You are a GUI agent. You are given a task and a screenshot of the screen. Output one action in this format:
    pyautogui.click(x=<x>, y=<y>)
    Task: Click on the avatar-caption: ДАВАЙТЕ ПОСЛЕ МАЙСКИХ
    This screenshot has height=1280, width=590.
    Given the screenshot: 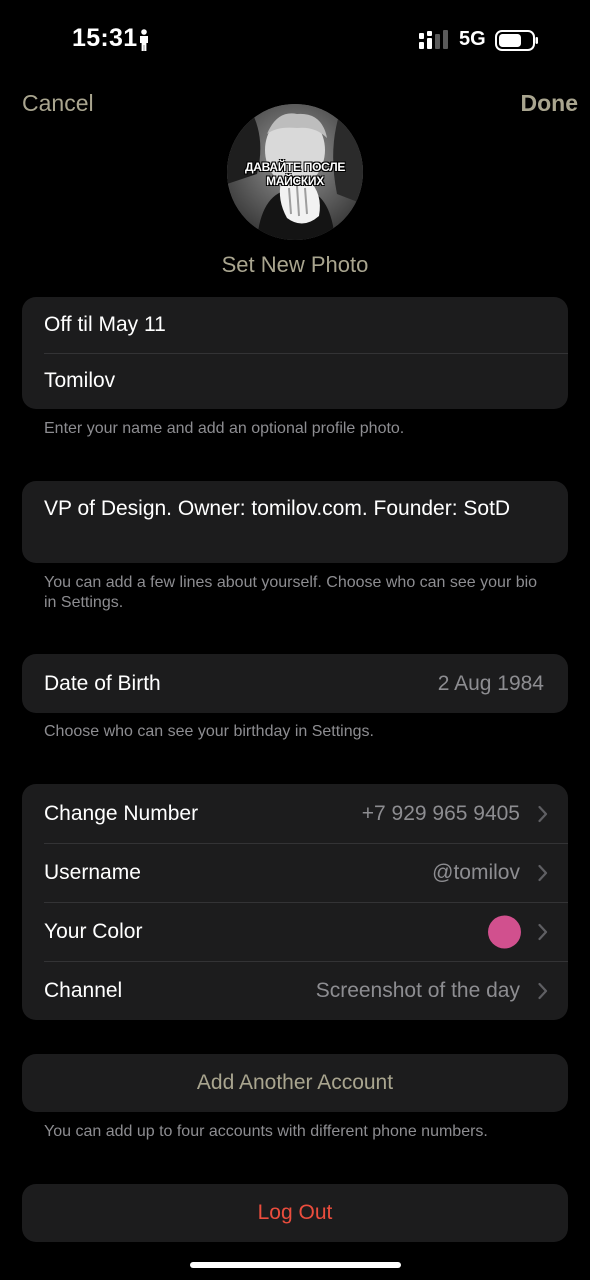 What is the action you would take?
    pyautogui.click(x=295, y=174)
    